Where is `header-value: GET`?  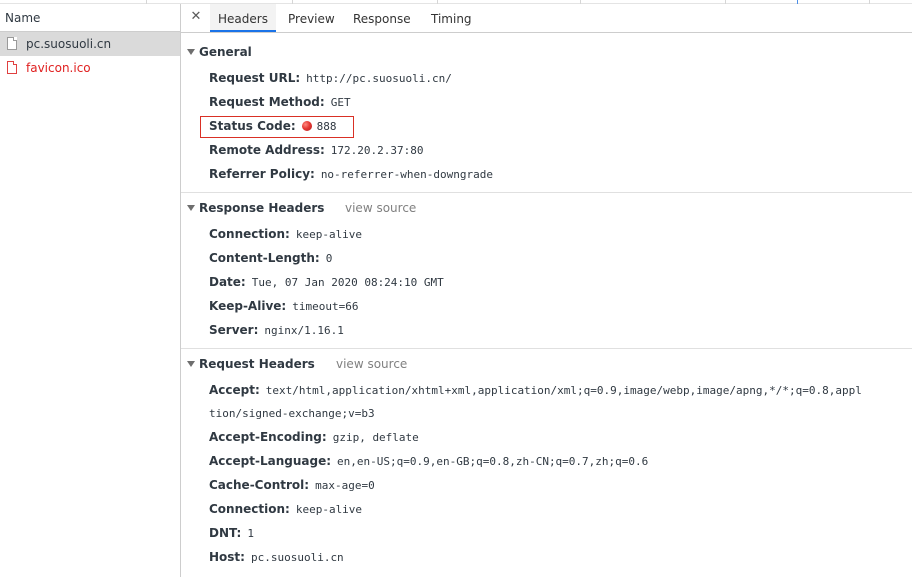 header-value: GET is located at coordinates (340, 102).